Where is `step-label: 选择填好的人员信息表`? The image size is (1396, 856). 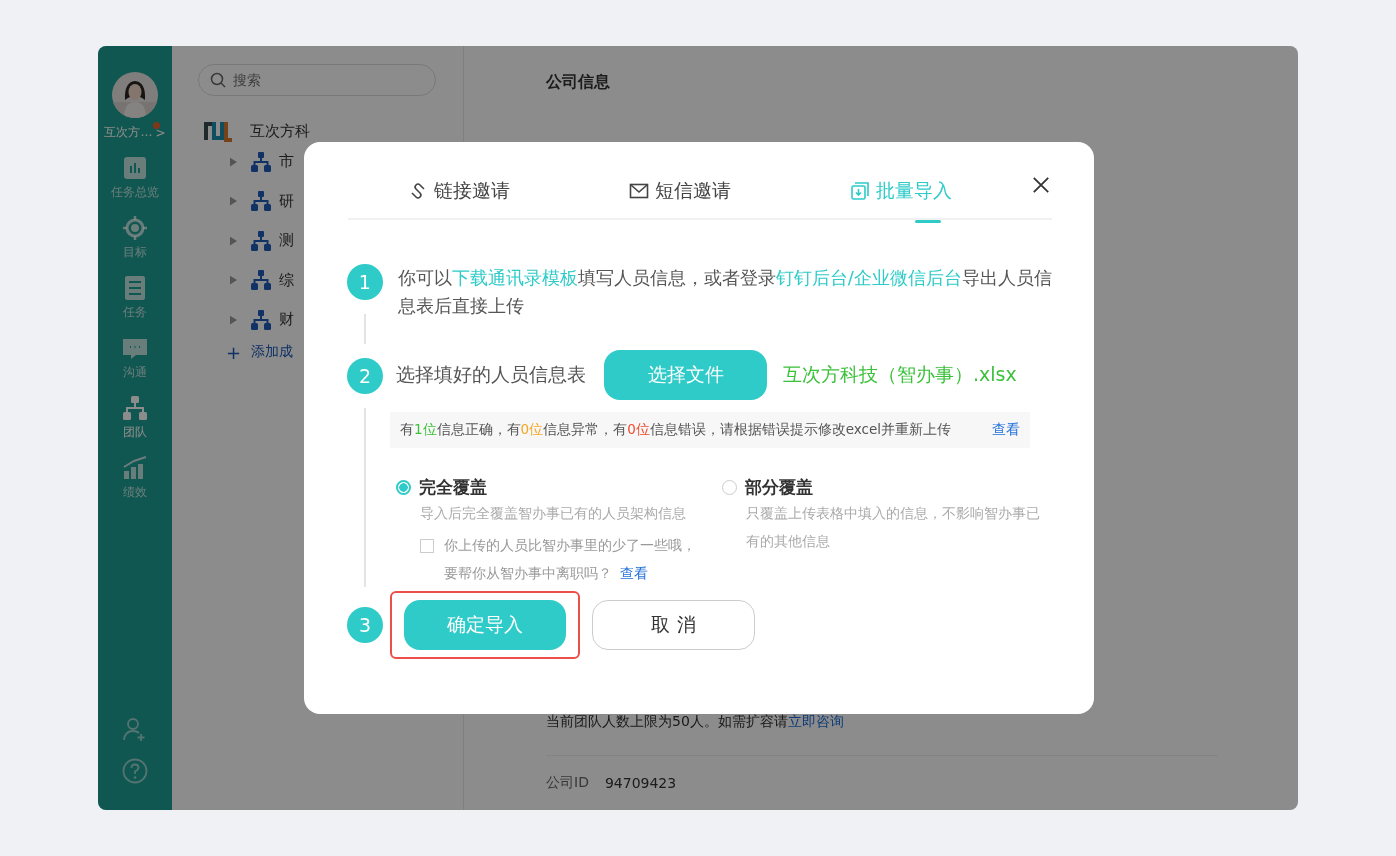
step-label: 选择填好的人员信息表 is located at coordinates (491, 374).